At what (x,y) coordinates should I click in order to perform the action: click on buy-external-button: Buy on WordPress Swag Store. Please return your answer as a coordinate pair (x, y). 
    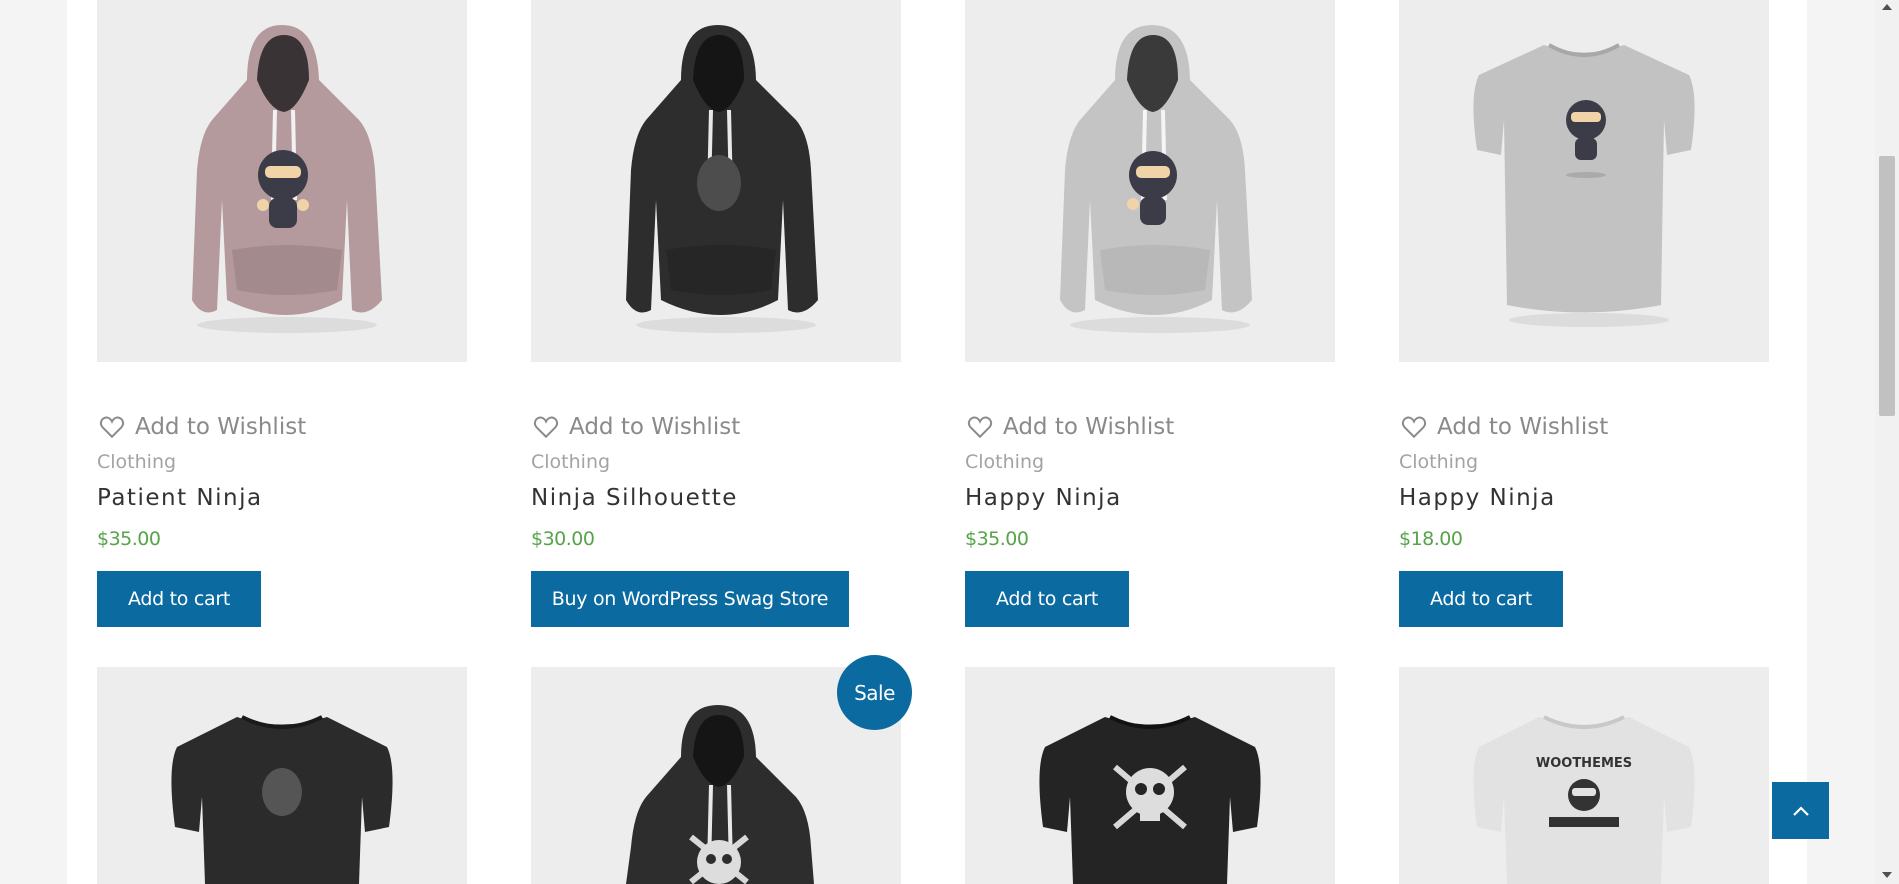
    Looking at the image, I should click on (690, 599).